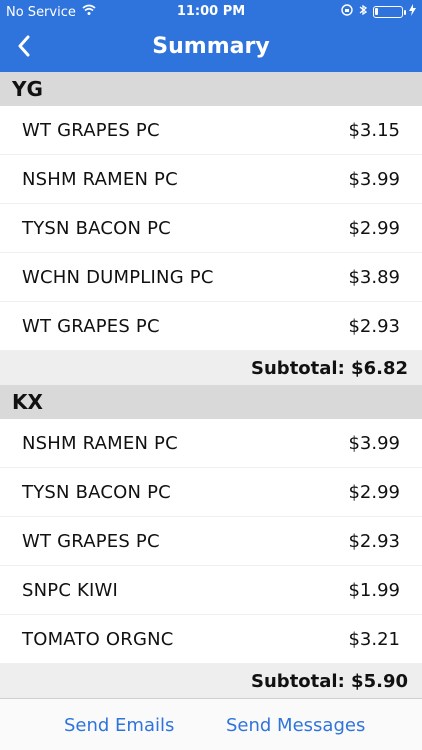 The image size is (422, 750). I want to click on list-item: WCHN DUMPLING PC $3.89, so click(211, 277).